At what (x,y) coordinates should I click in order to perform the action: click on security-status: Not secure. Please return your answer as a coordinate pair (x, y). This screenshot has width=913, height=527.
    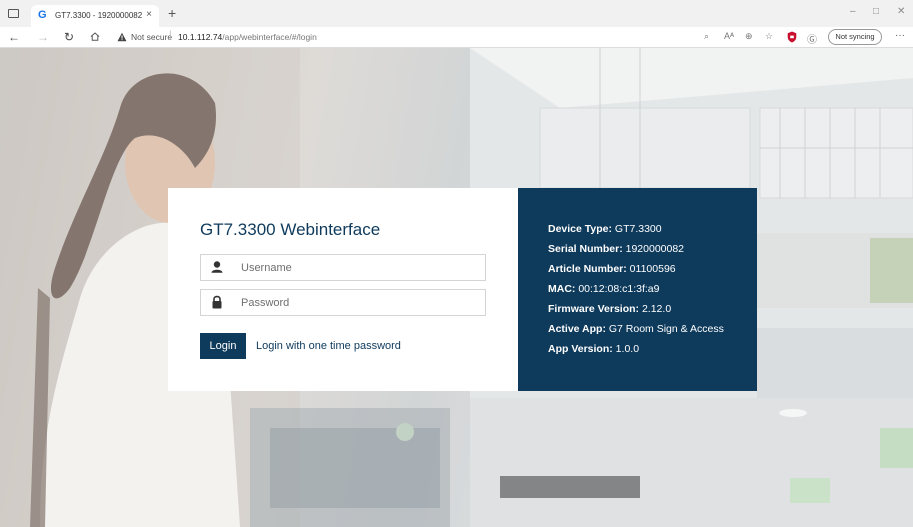
    Looking at the image, I should click on (151, 37).